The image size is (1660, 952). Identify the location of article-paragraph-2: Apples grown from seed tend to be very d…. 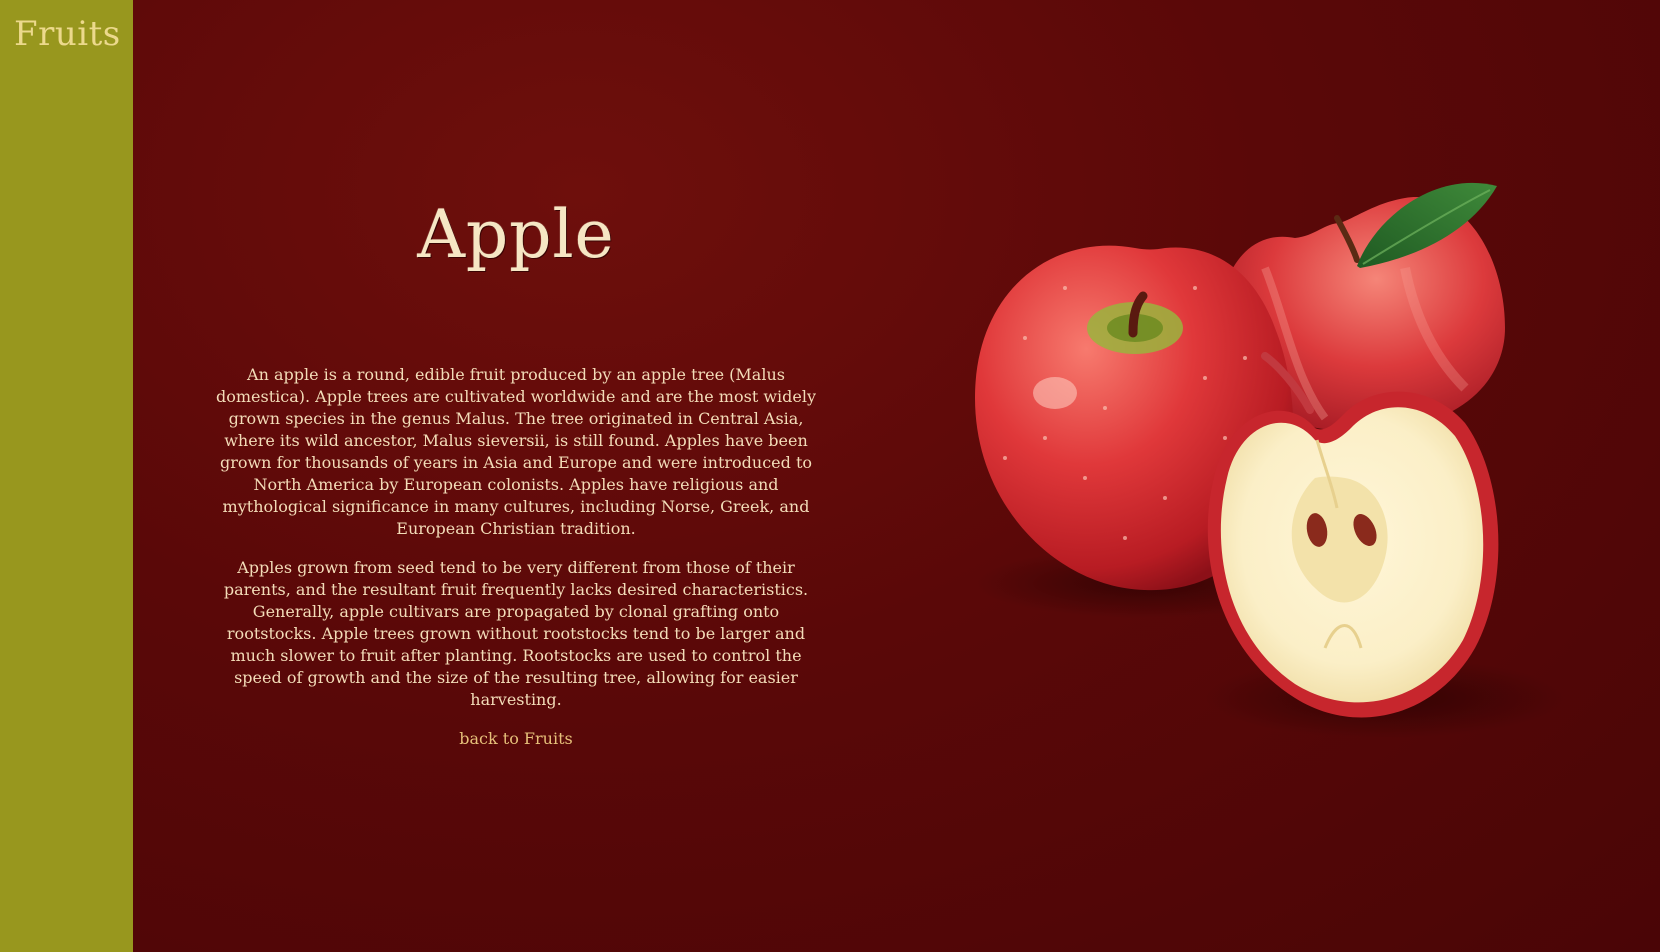
(516, 633).